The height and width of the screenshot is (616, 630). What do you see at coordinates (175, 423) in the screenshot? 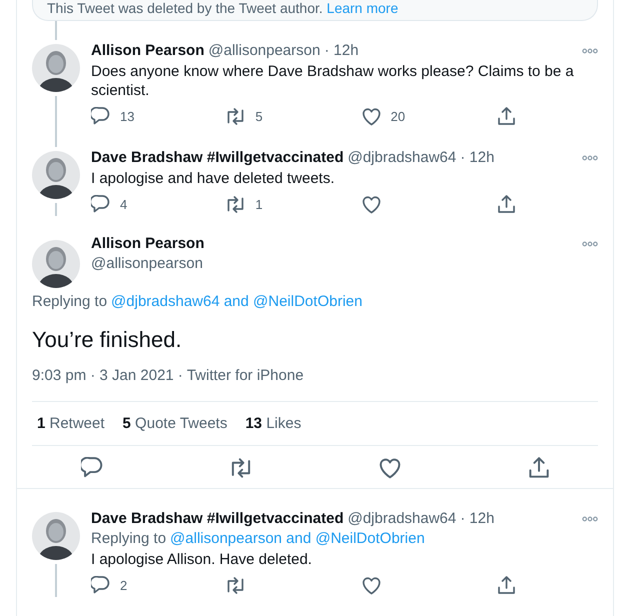
I see `stat-link: 5 Quote Tweets` at bounding box center [175, 423].